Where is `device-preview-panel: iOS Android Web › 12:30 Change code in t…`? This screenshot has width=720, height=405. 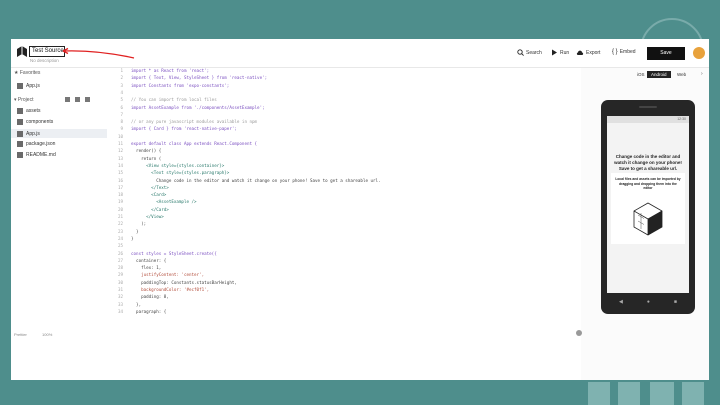 device-preview-panel: iOS Android Web › 12:30 Change code in t… is located at coordinates (645, 224).